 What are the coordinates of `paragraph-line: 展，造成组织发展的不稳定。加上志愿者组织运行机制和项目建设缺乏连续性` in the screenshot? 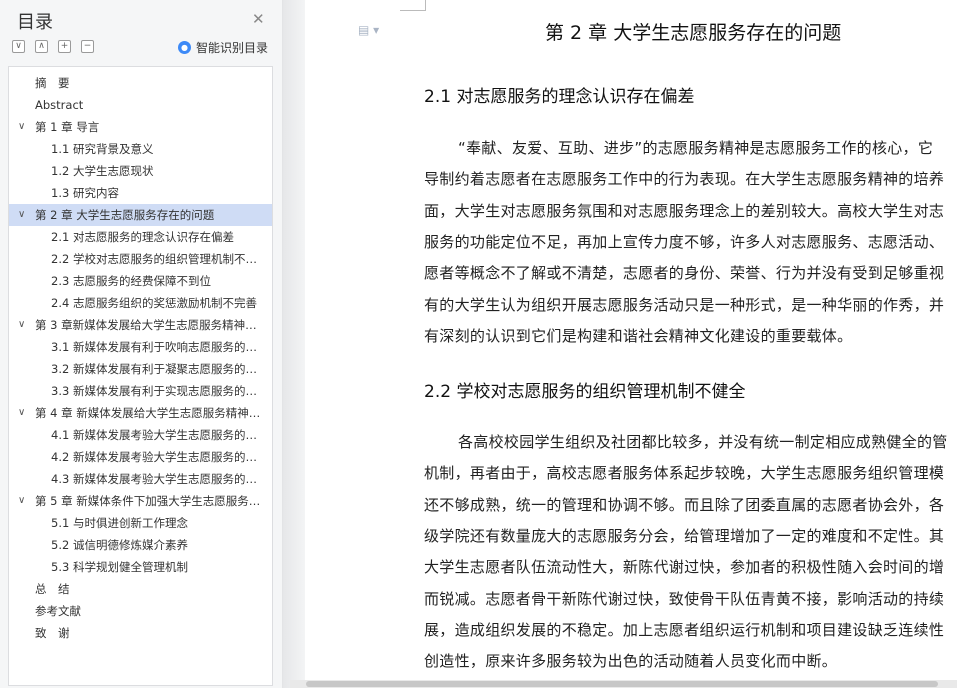 It's located at (684, 629).